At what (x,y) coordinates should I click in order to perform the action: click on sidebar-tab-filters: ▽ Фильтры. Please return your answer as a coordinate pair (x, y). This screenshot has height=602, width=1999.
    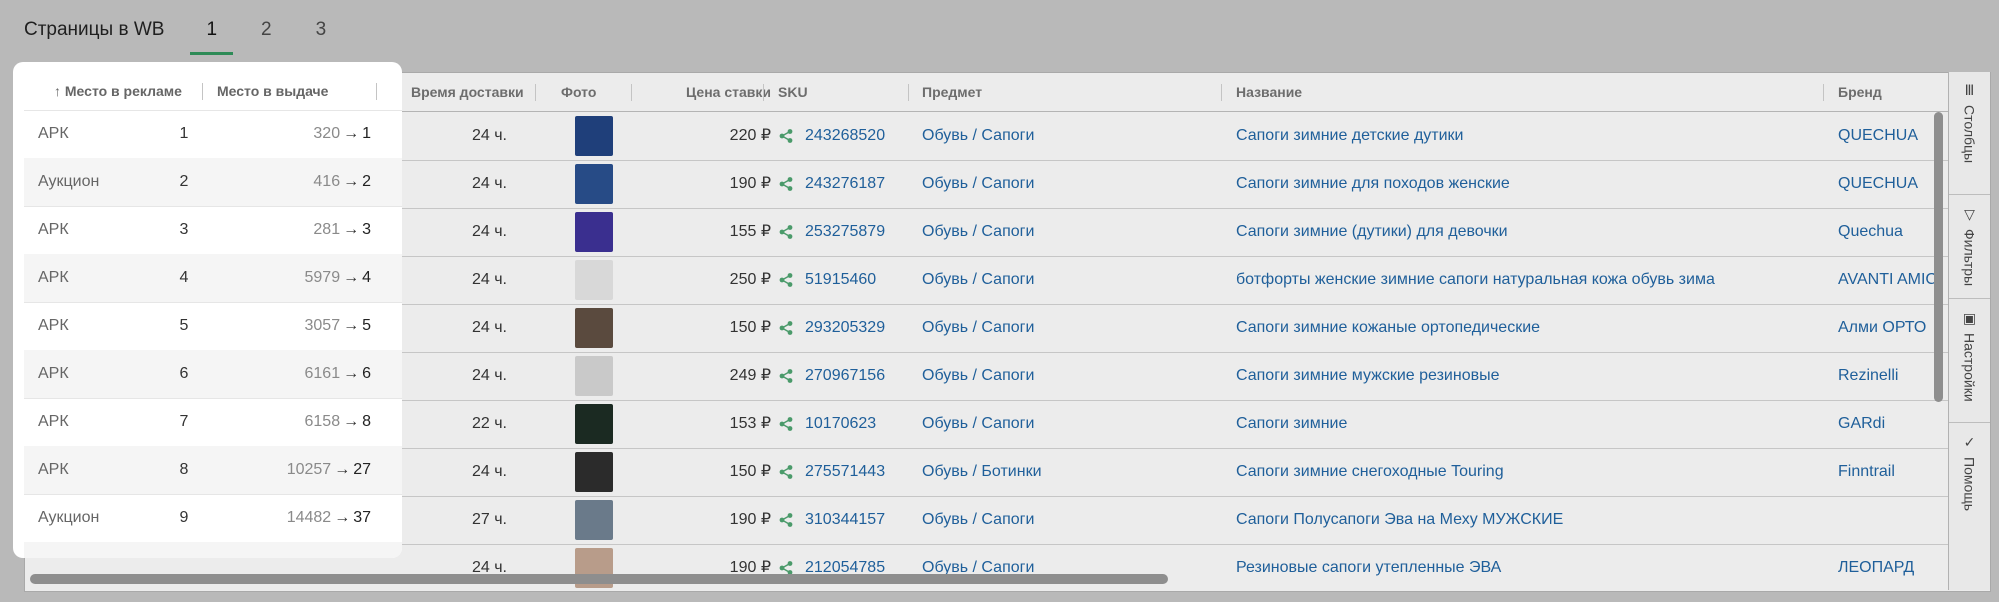
    Looking at the image, I should click on (1969, 246).